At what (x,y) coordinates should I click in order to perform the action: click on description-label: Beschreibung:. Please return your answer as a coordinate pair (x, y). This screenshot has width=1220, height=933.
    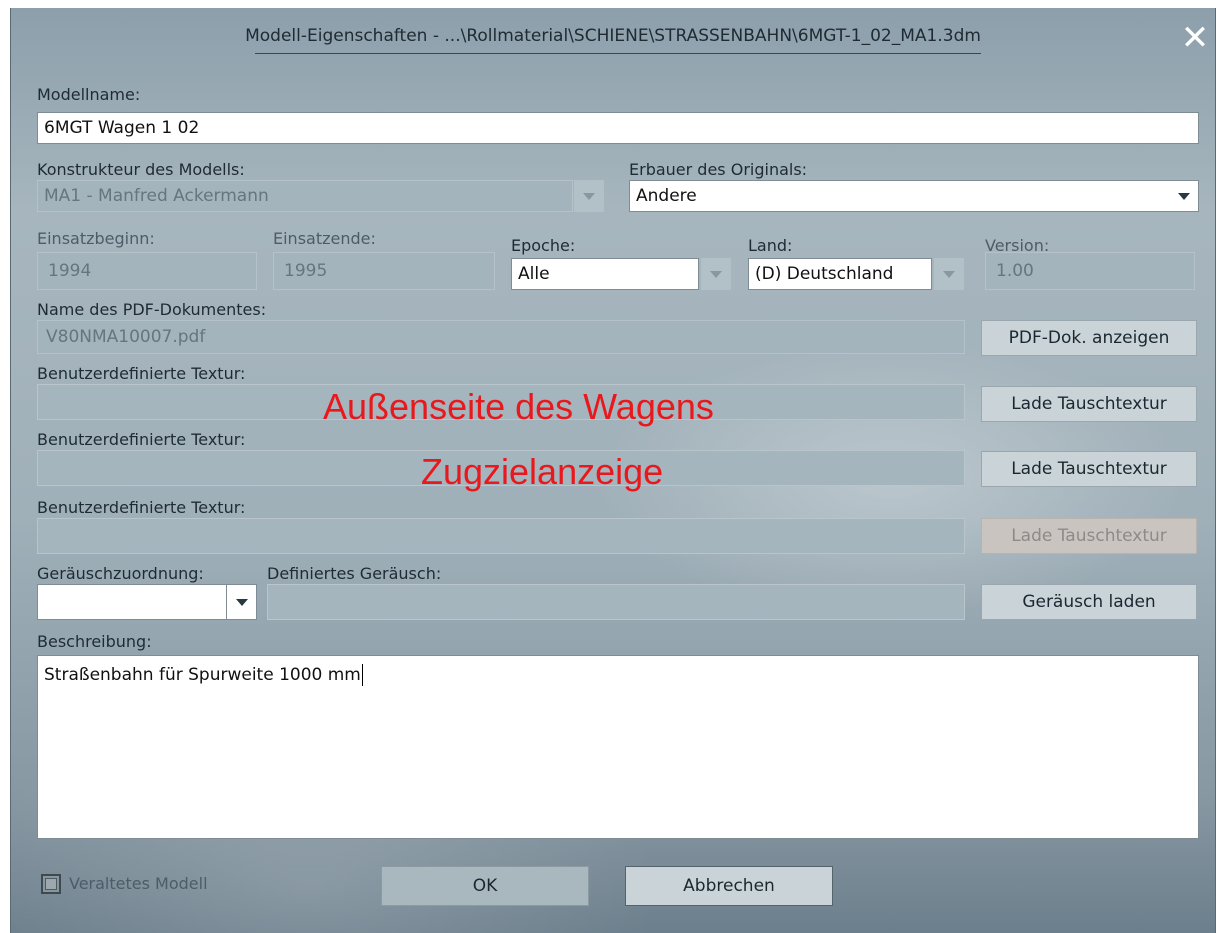
    Looking at the image, I should click on (94, 641).